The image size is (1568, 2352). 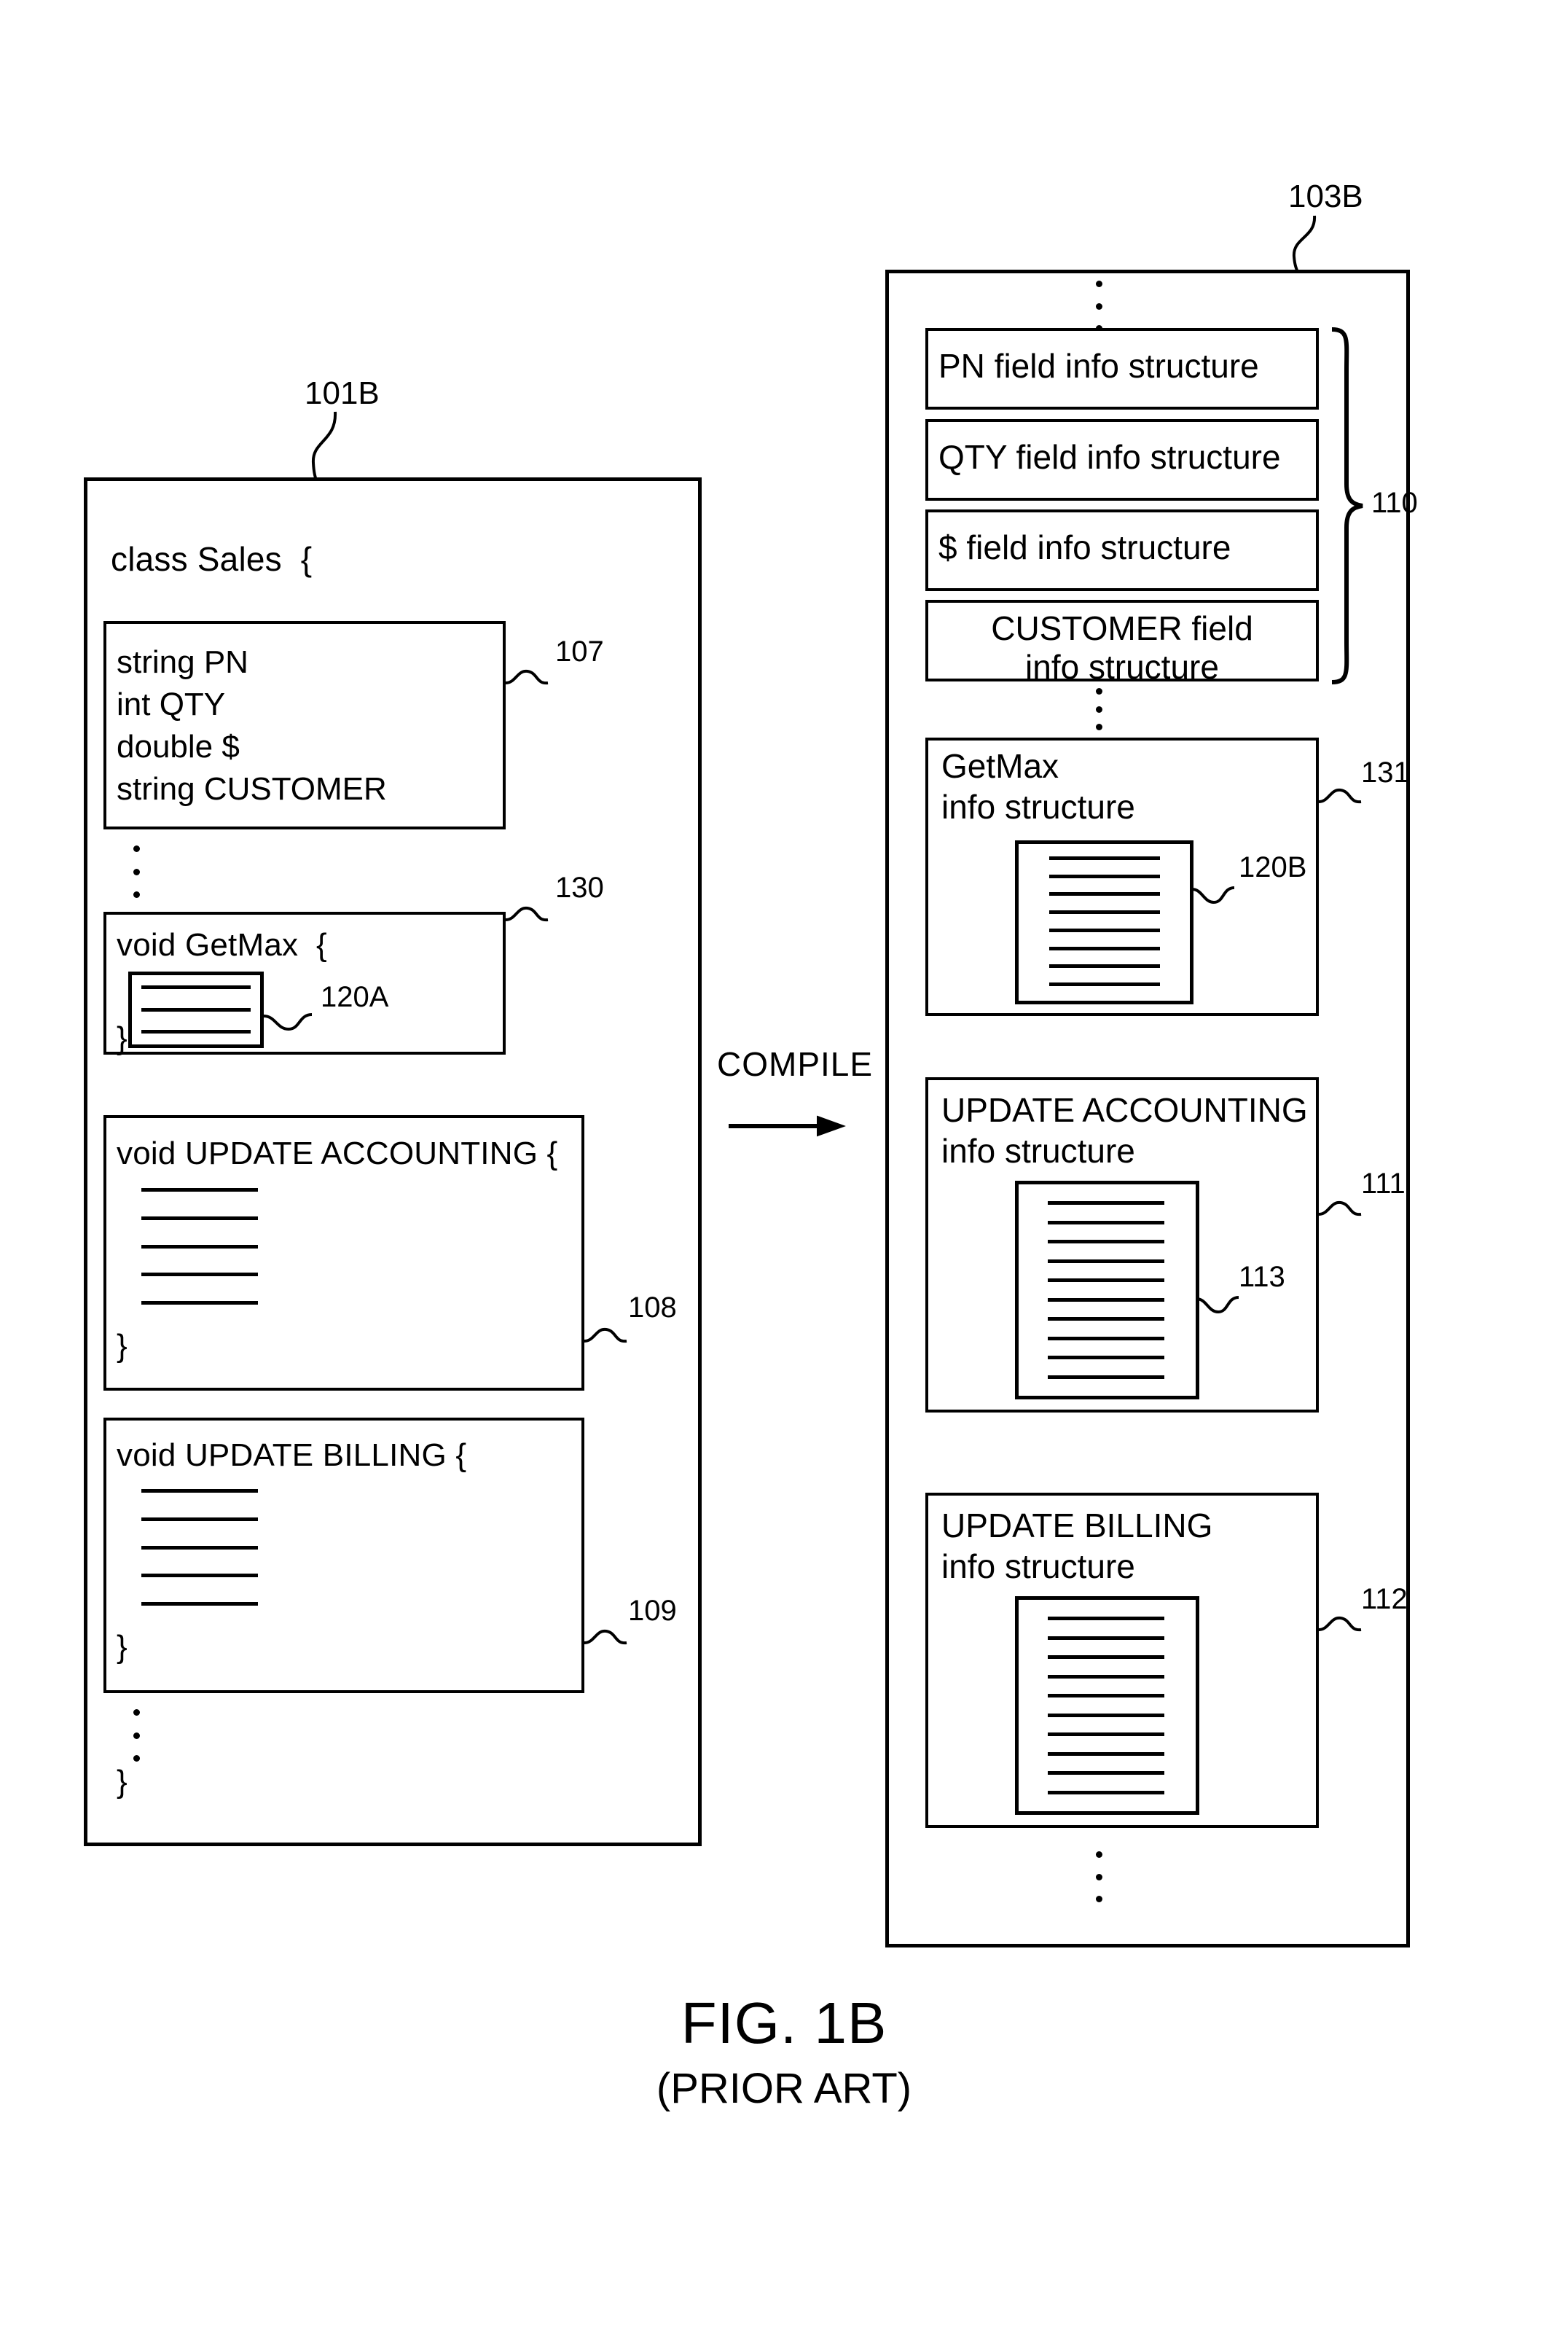 I want to click on method-header-update-billing: void UPDATE BILLING {, so click(x=292, y=1455).